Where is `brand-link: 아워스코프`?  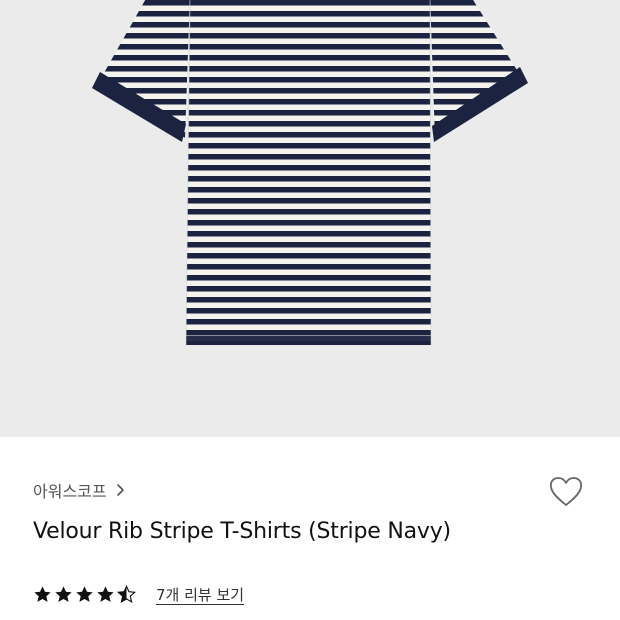
brand-link: 아워스코프 is located at coordinates (80, 490).